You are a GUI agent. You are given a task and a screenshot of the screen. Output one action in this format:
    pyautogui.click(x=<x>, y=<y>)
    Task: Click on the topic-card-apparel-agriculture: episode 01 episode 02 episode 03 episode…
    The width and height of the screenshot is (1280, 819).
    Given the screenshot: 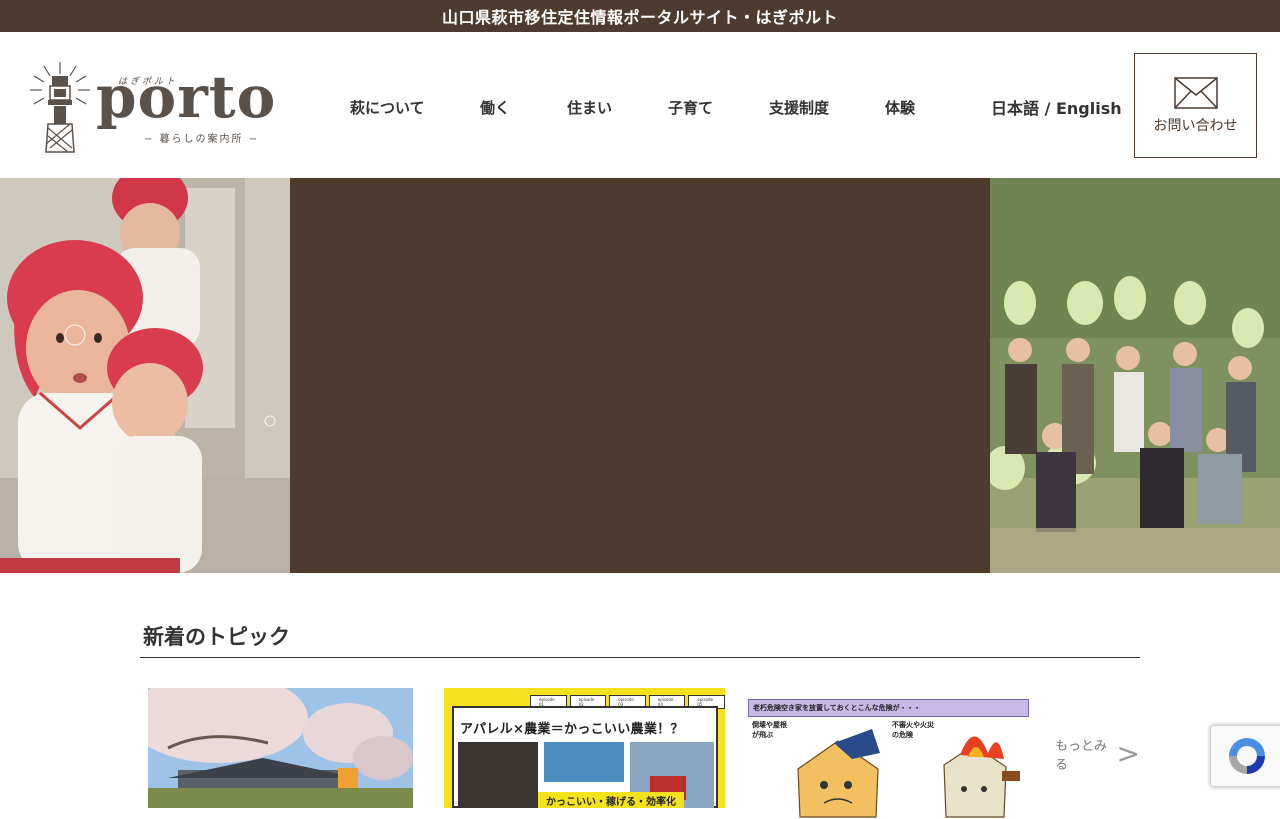 What is the action you would take?
    pyautogui.click(x=584, y=748)
    